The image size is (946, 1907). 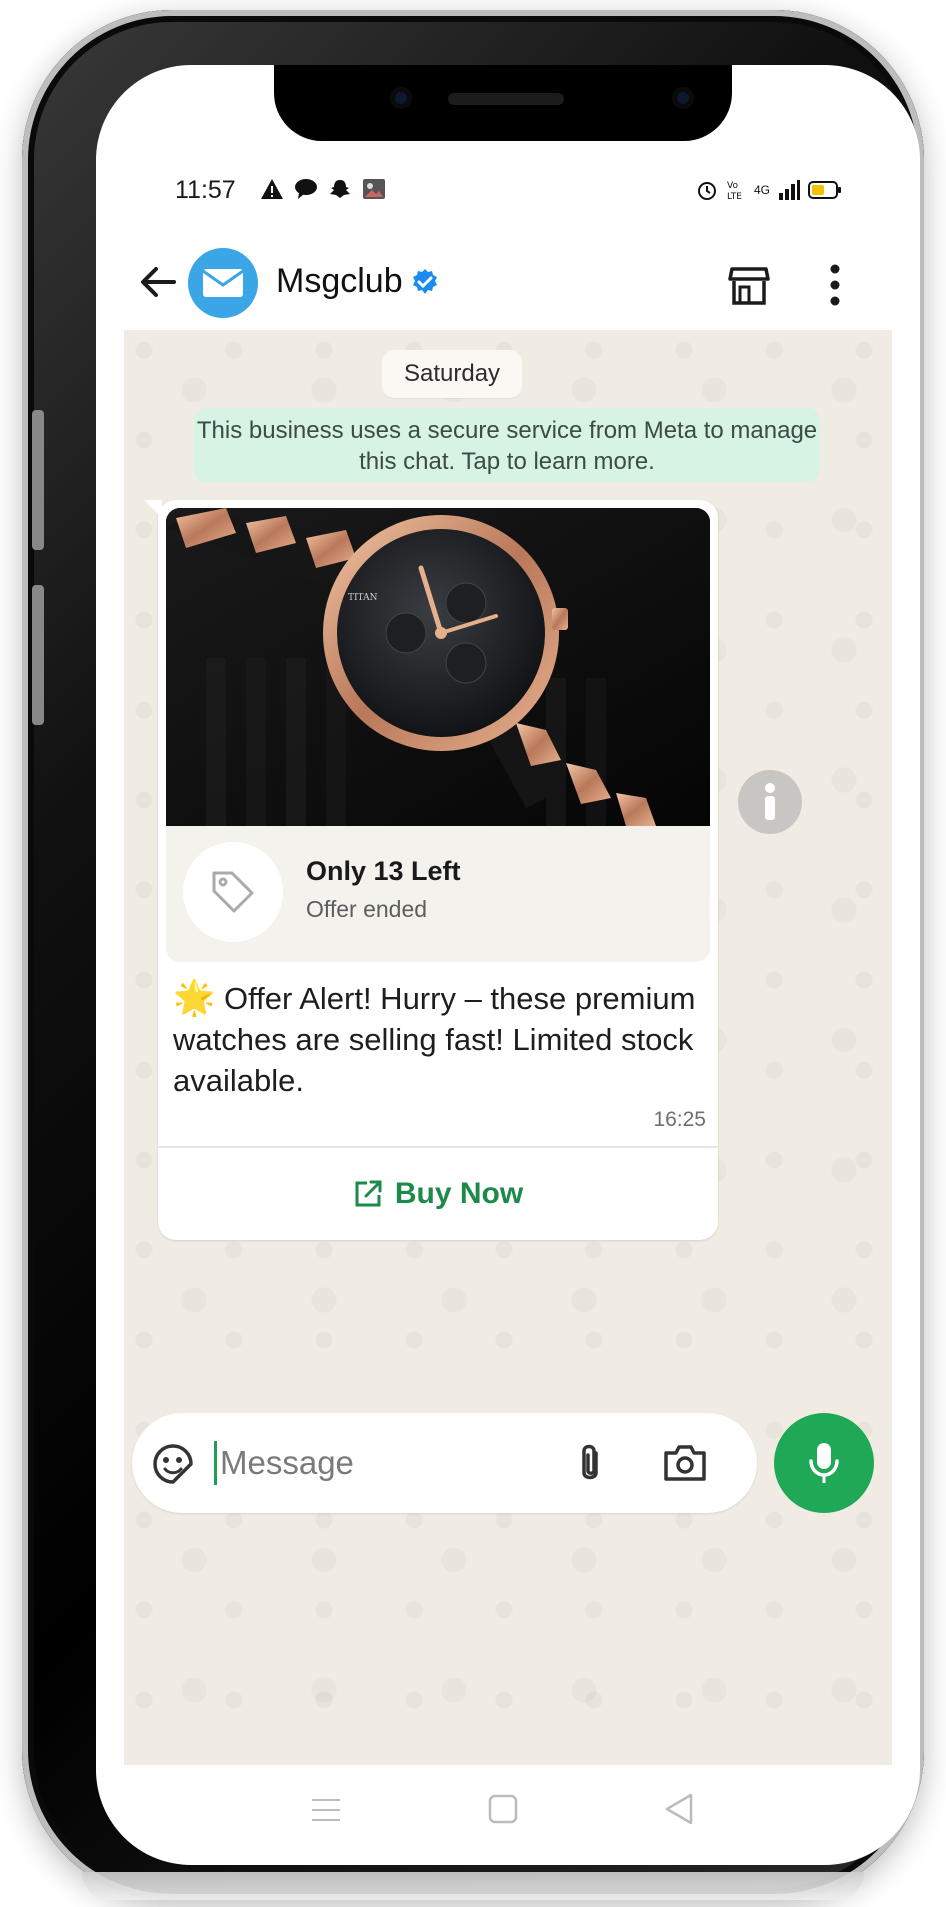 What do you see at coordinates (590, 1463) in the screenshot?
I see `paperclip-icon` at bounding box center [590, 1463].